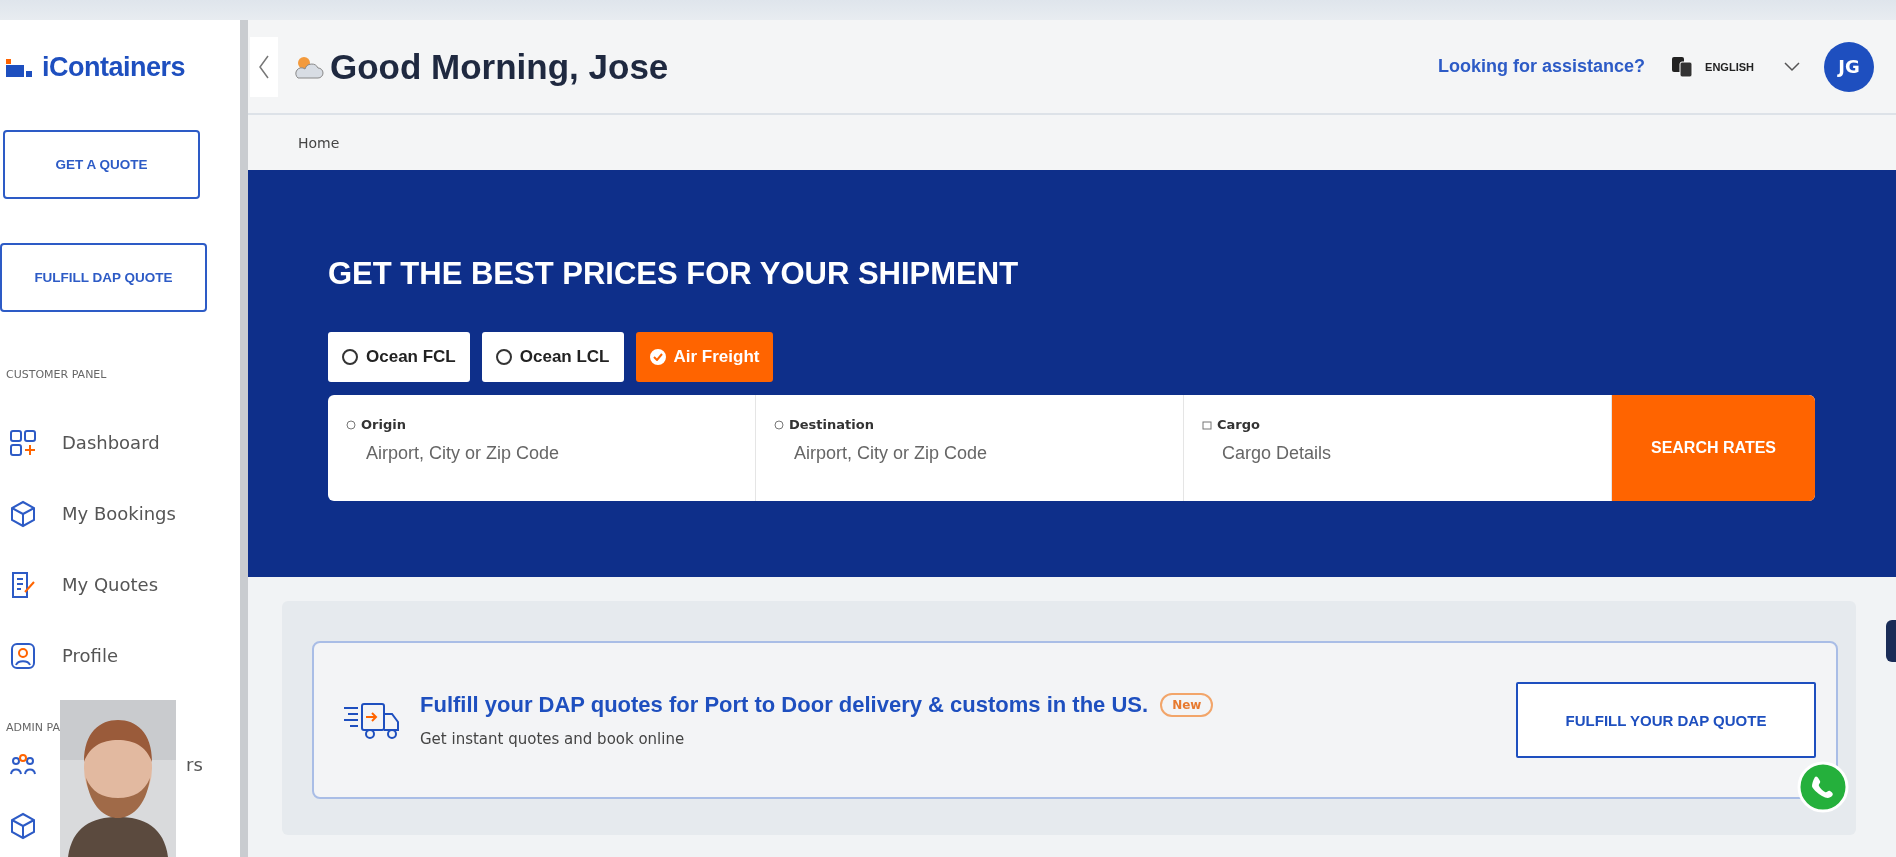 The width and height of the screenshot is (1896, 857). Describe the element at coordinates (784, 705) in the screenshot. I see `promo-title: Fulfill your DAP quotes for Port to Door delivery & customs in the US.` at that location.